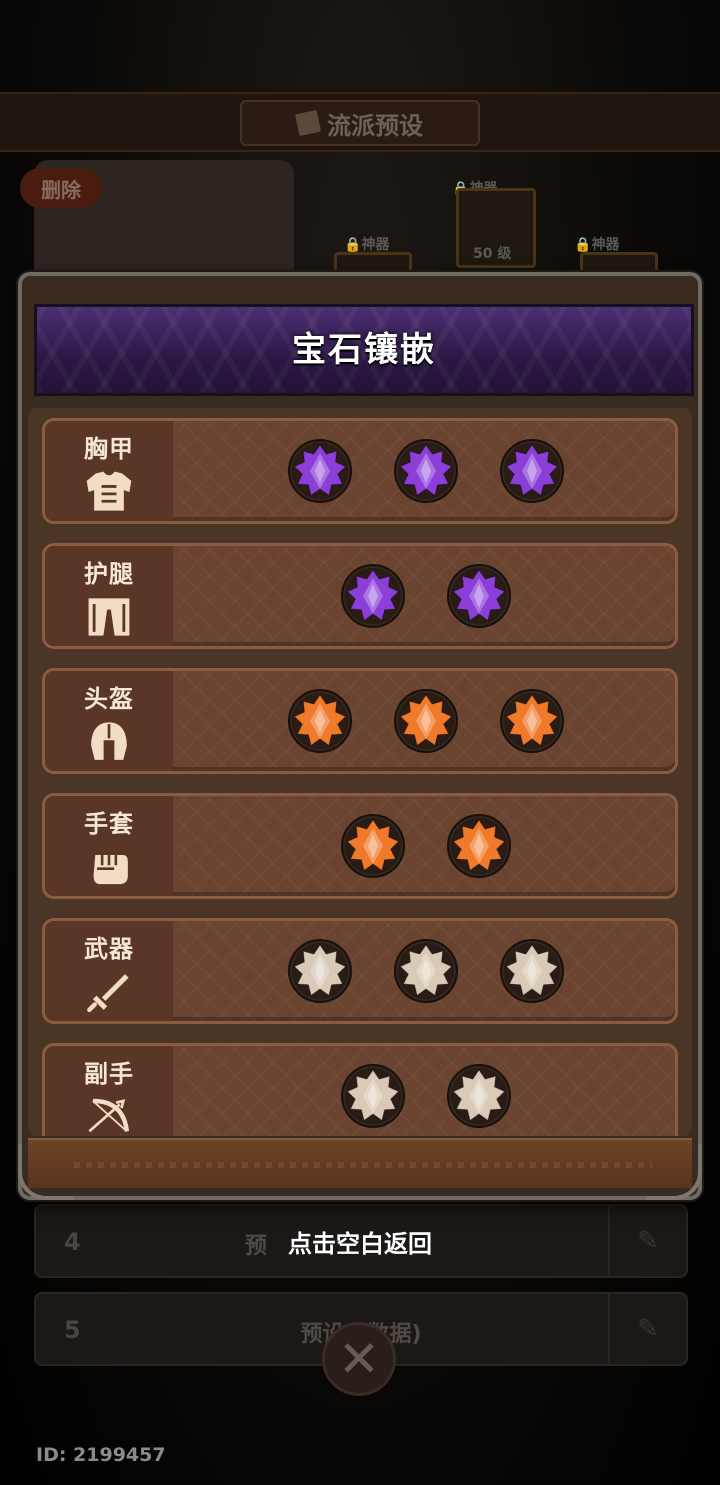 The width and height of the screenshot is (720, 1485). I want to click on dialog-footer, so click(360, 1163).